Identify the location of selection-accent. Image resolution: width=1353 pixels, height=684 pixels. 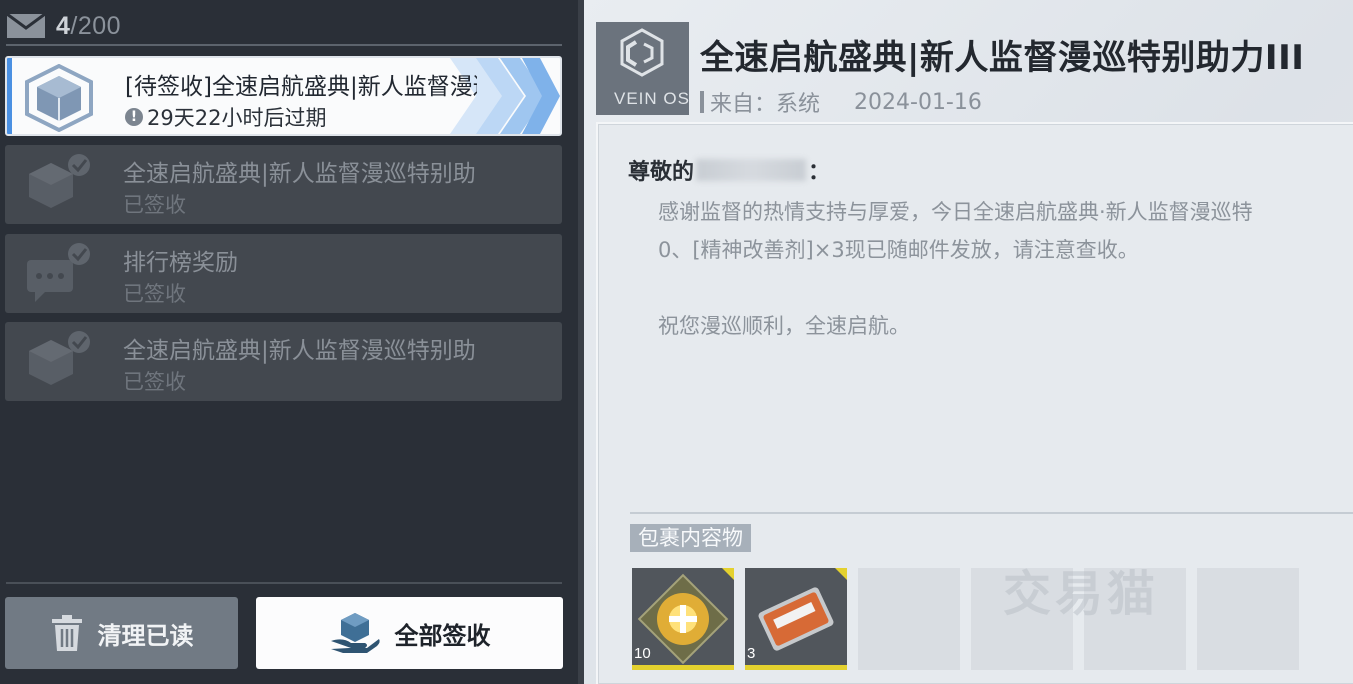
(9, 96).